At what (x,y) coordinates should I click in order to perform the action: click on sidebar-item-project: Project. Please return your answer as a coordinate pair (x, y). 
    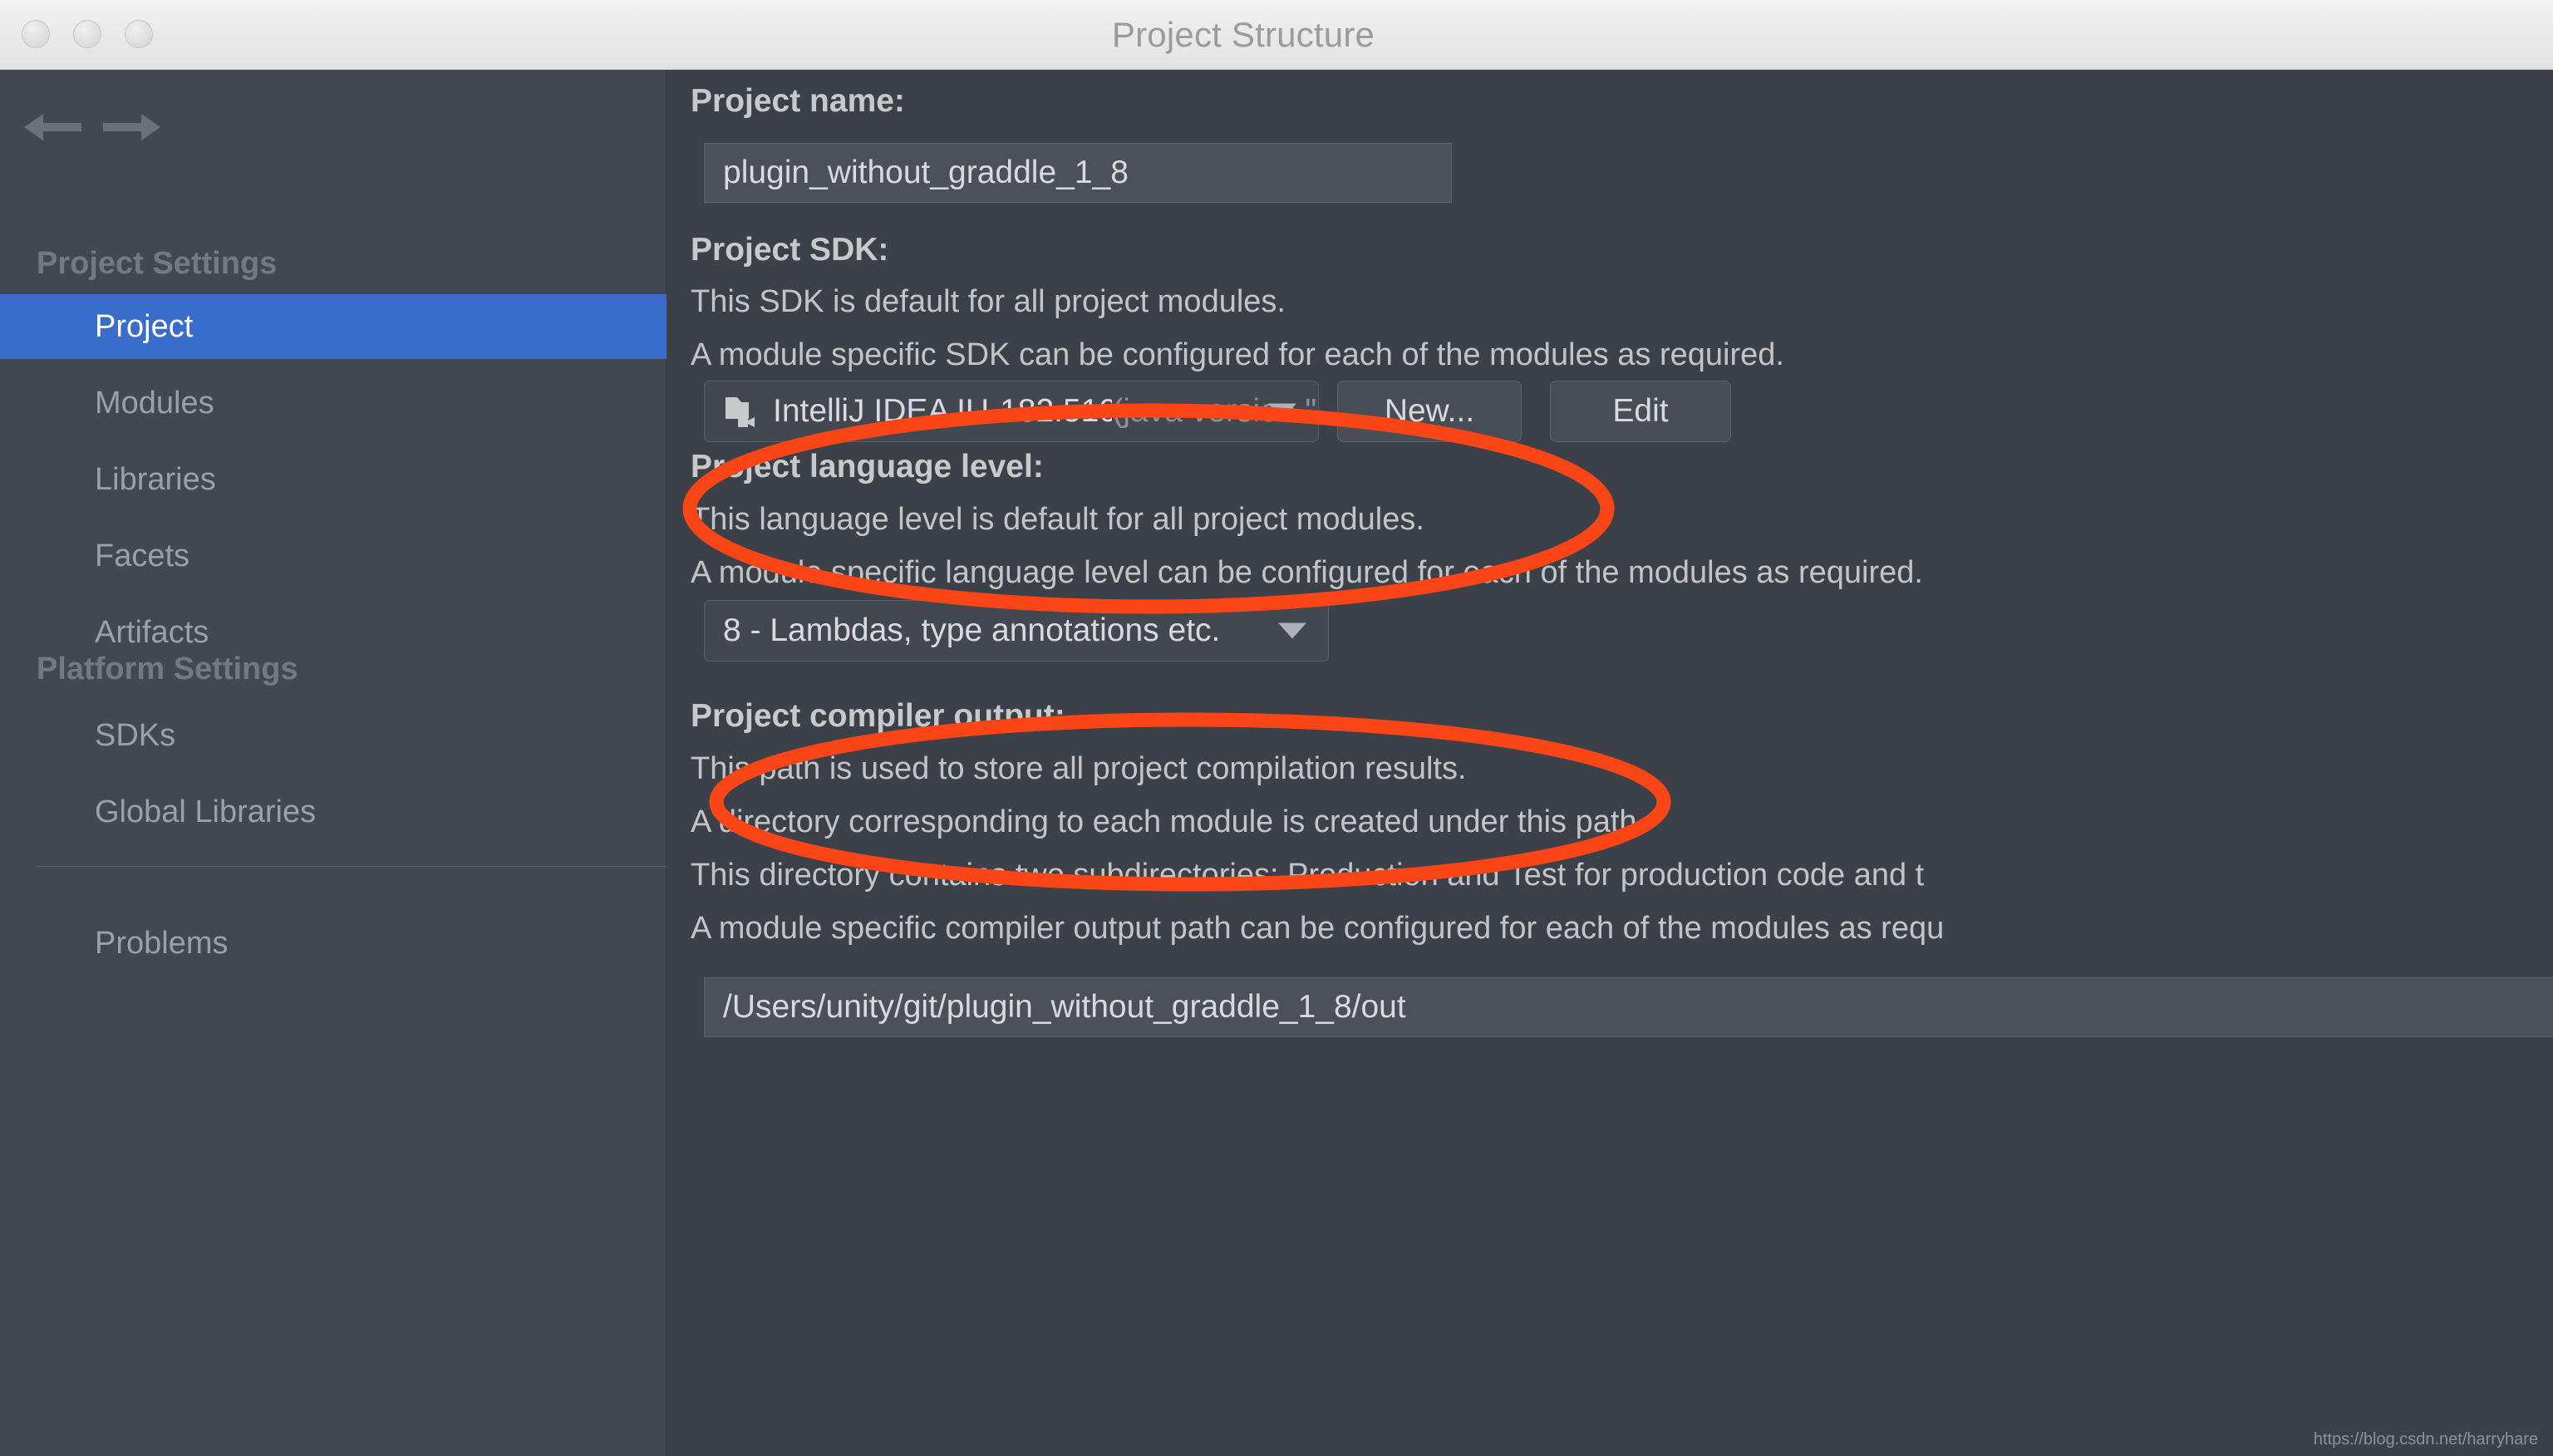
    Looking at the image, I should click on (333, 326).